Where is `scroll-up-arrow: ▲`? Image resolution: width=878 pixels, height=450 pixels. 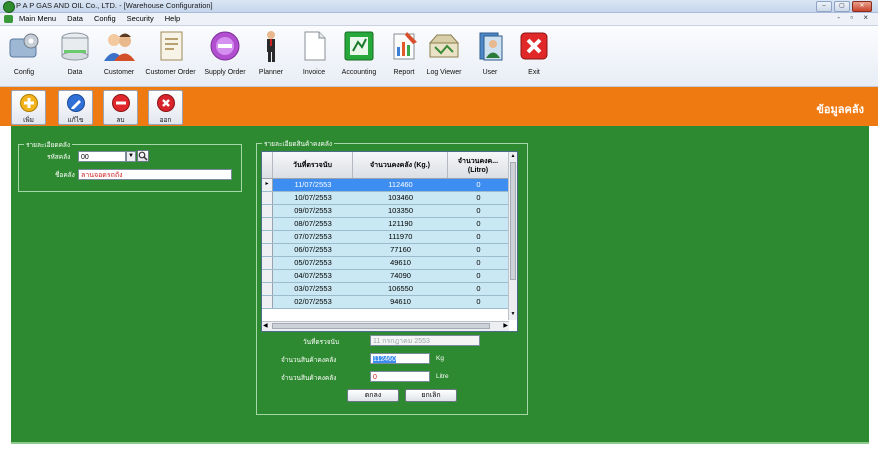 scroll-up-arrow: ▲ is located at coordinates (513, 157).